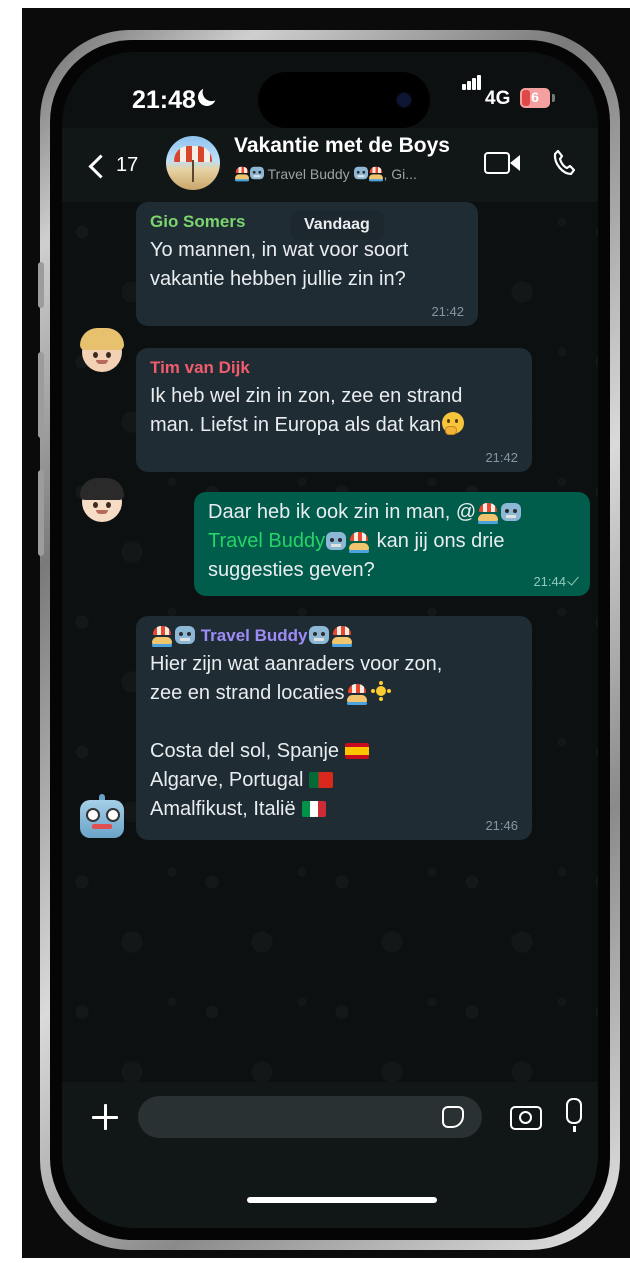 The image size is (630, 1263). I want to click on volume-up-button, so click(41, 395).